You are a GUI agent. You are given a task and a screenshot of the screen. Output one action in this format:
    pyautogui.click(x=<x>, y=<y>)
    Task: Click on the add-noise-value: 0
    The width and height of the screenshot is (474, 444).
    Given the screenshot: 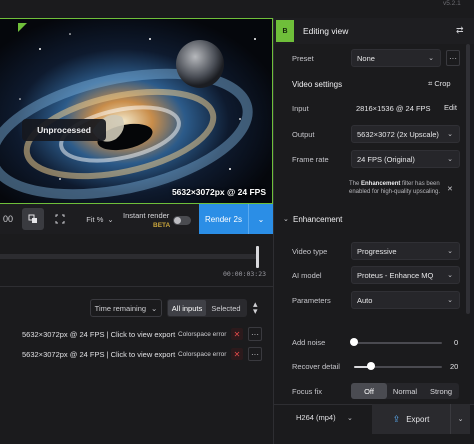 What is the action you would take?
    pyautogui.click(x=456, y=342)
    